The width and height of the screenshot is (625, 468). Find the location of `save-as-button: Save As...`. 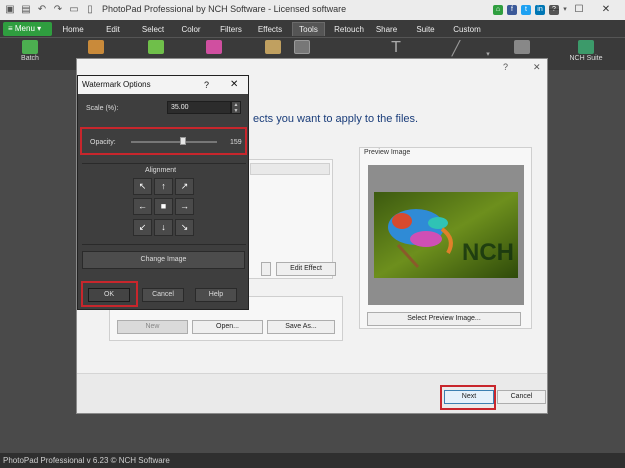

save-as-button: Save As... is located at coordinates (301, 327).